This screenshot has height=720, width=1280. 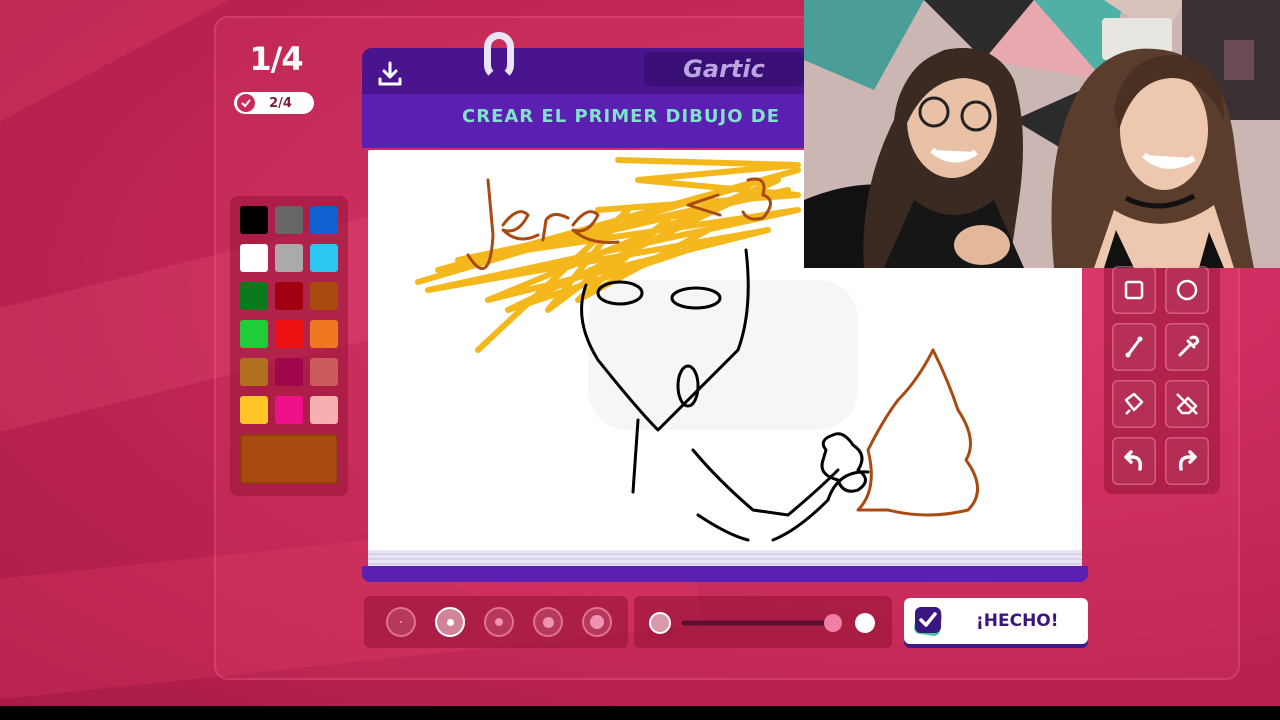 I want to click on fill-icon, so click(x=1134, y=403).